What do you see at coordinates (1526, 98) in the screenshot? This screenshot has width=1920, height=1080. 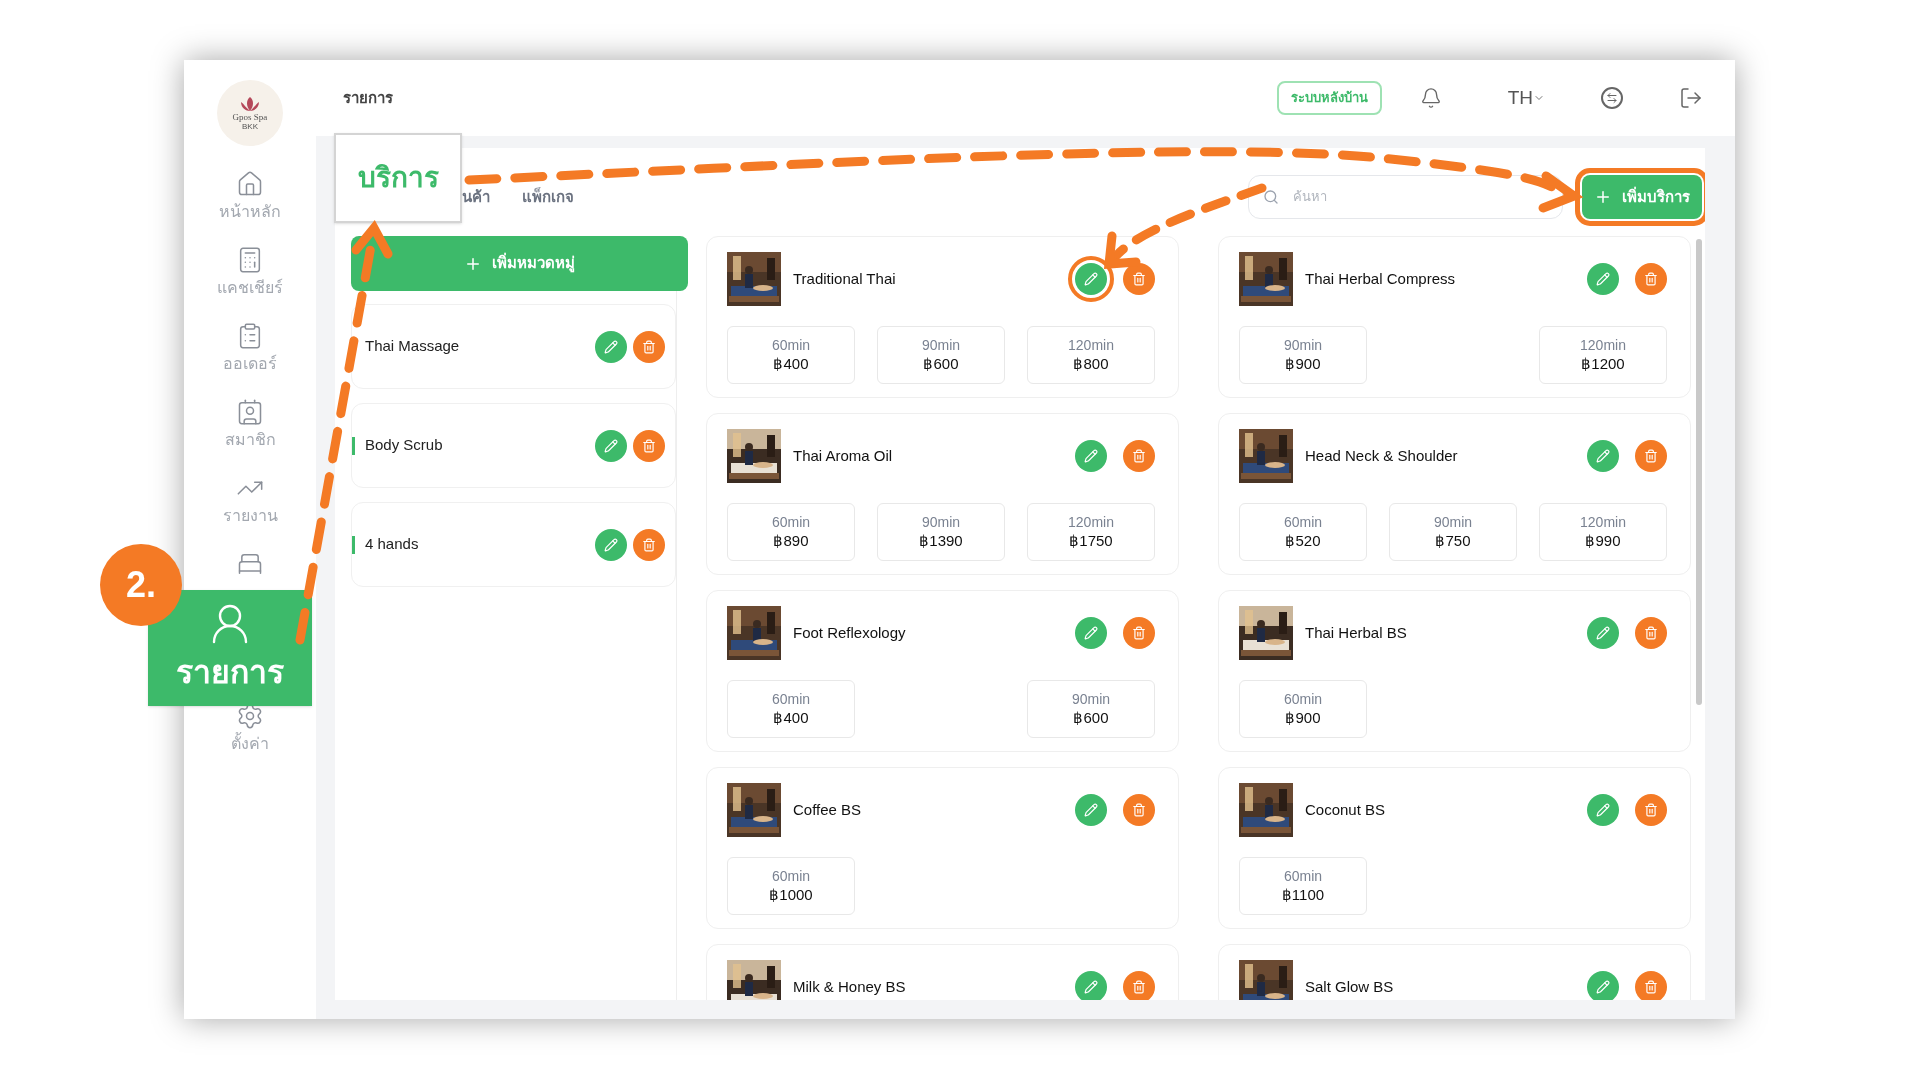 I see `language-selector: TH` at bounding box center [1526, 98].